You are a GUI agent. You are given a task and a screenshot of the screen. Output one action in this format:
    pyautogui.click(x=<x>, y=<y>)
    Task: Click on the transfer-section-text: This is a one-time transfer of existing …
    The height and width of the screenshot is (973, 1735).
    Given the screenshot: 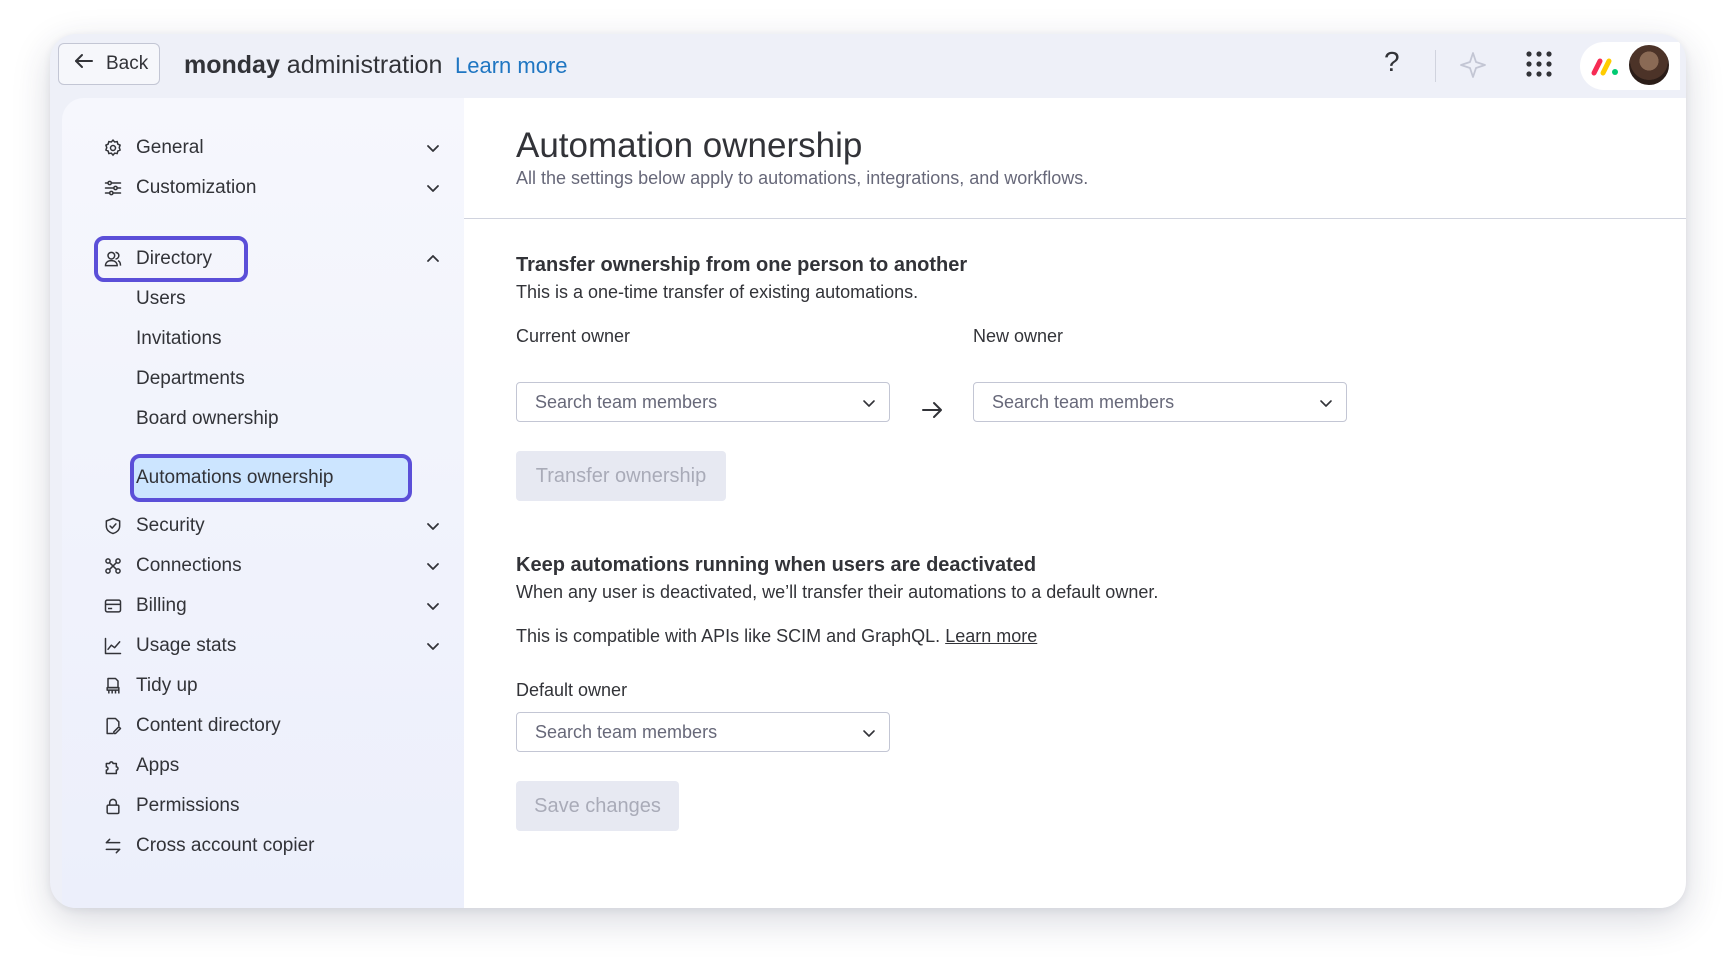 What is the action you would take?
    pyautogui.click(x=717, y=292)
    